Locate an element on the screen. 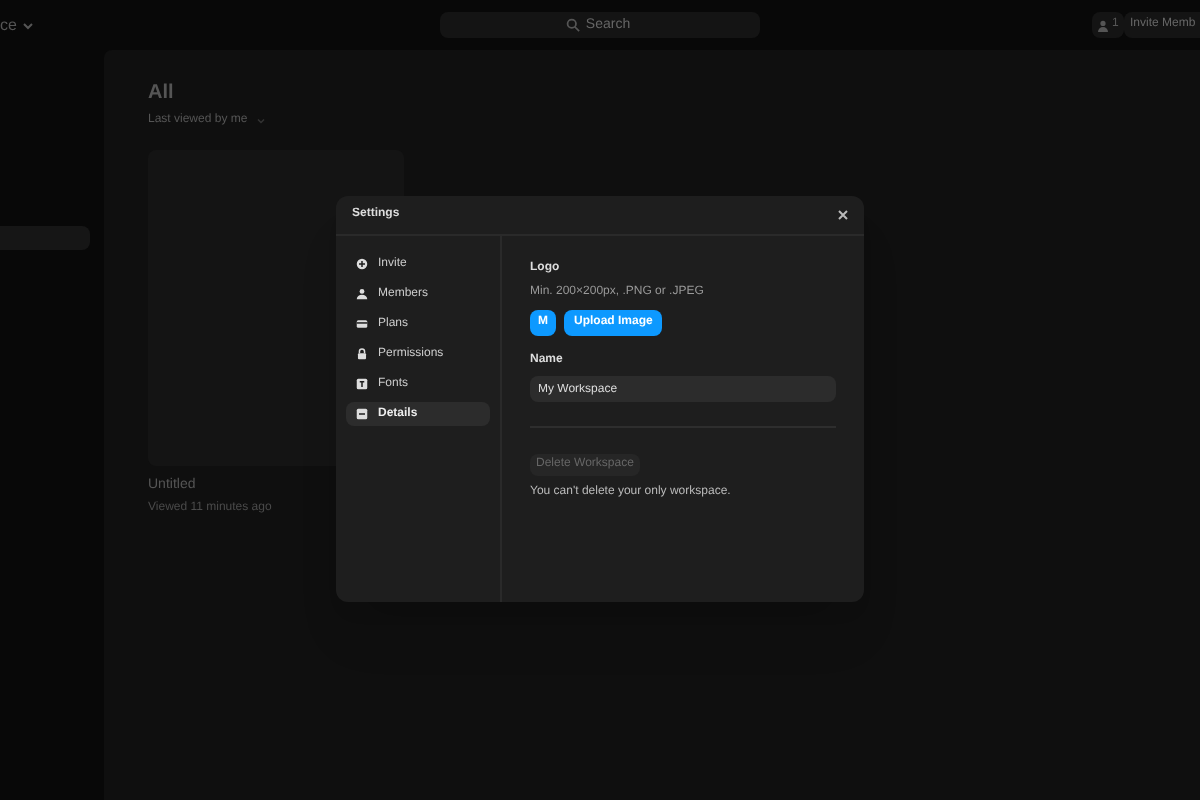 This screenshot has width=1200, height=800. minus-box-icon is located at coordinates (362, 414).